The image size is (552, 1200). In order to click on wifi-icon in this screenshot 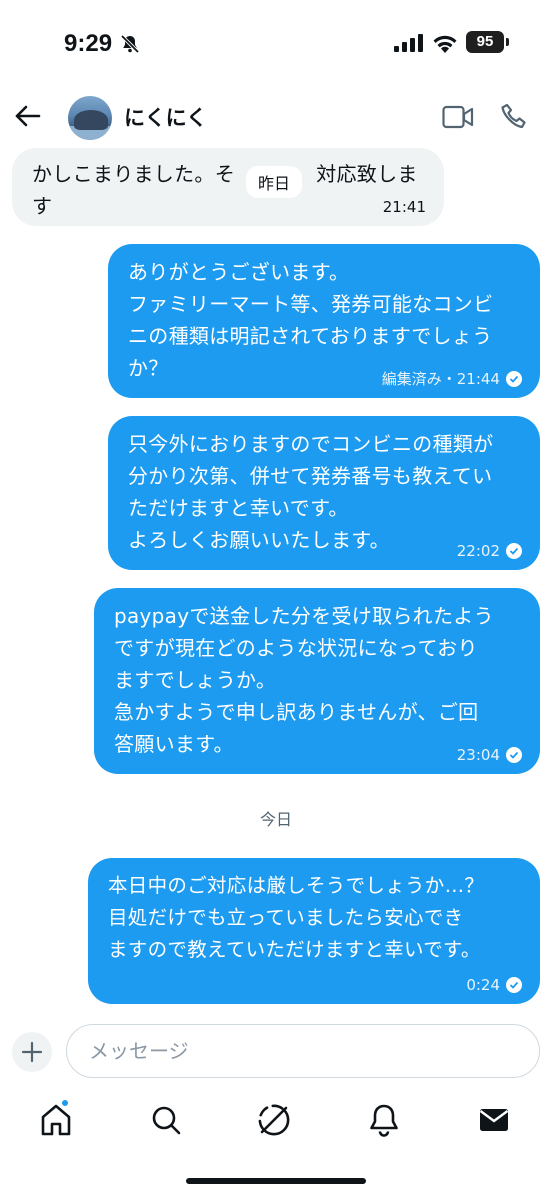, I will do `click(445, 44)`.